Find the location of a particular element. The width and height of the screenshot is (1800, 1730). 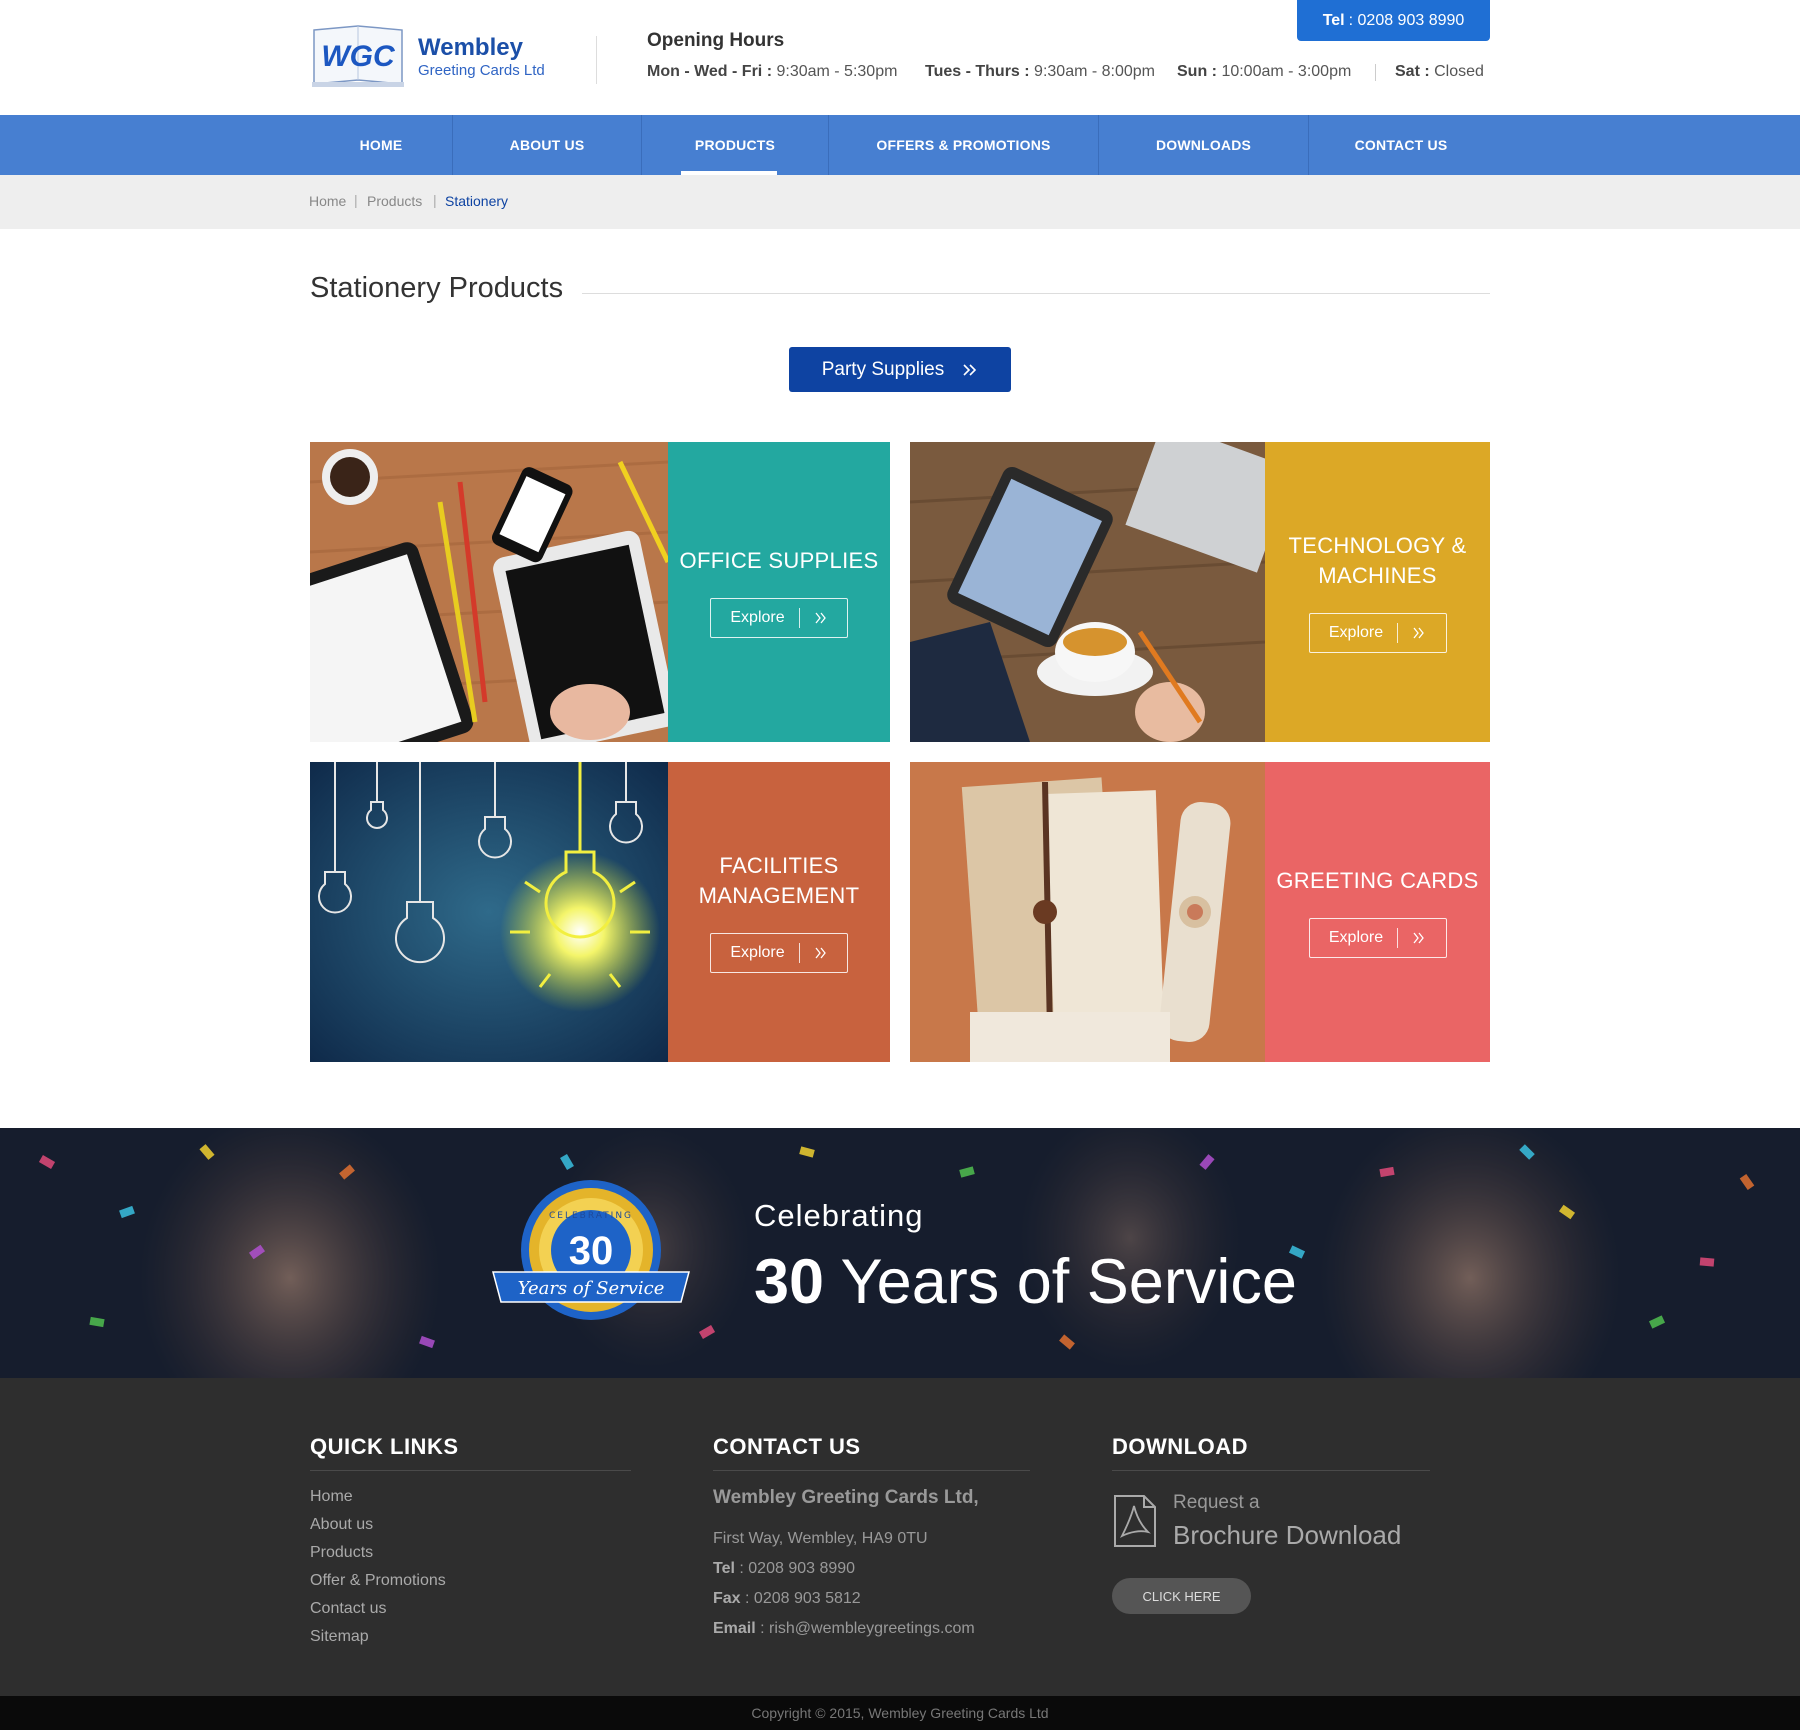

footer-tel: Tel : 0208 903 8990 is located at coordinates (784, 1568).